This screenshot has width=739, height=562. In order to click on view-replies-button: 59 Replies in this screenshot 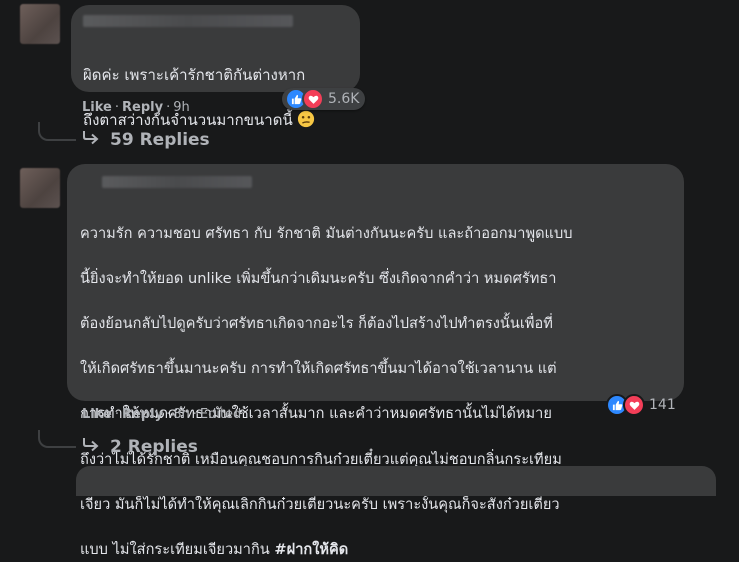, I will do `click(146, 139)`.